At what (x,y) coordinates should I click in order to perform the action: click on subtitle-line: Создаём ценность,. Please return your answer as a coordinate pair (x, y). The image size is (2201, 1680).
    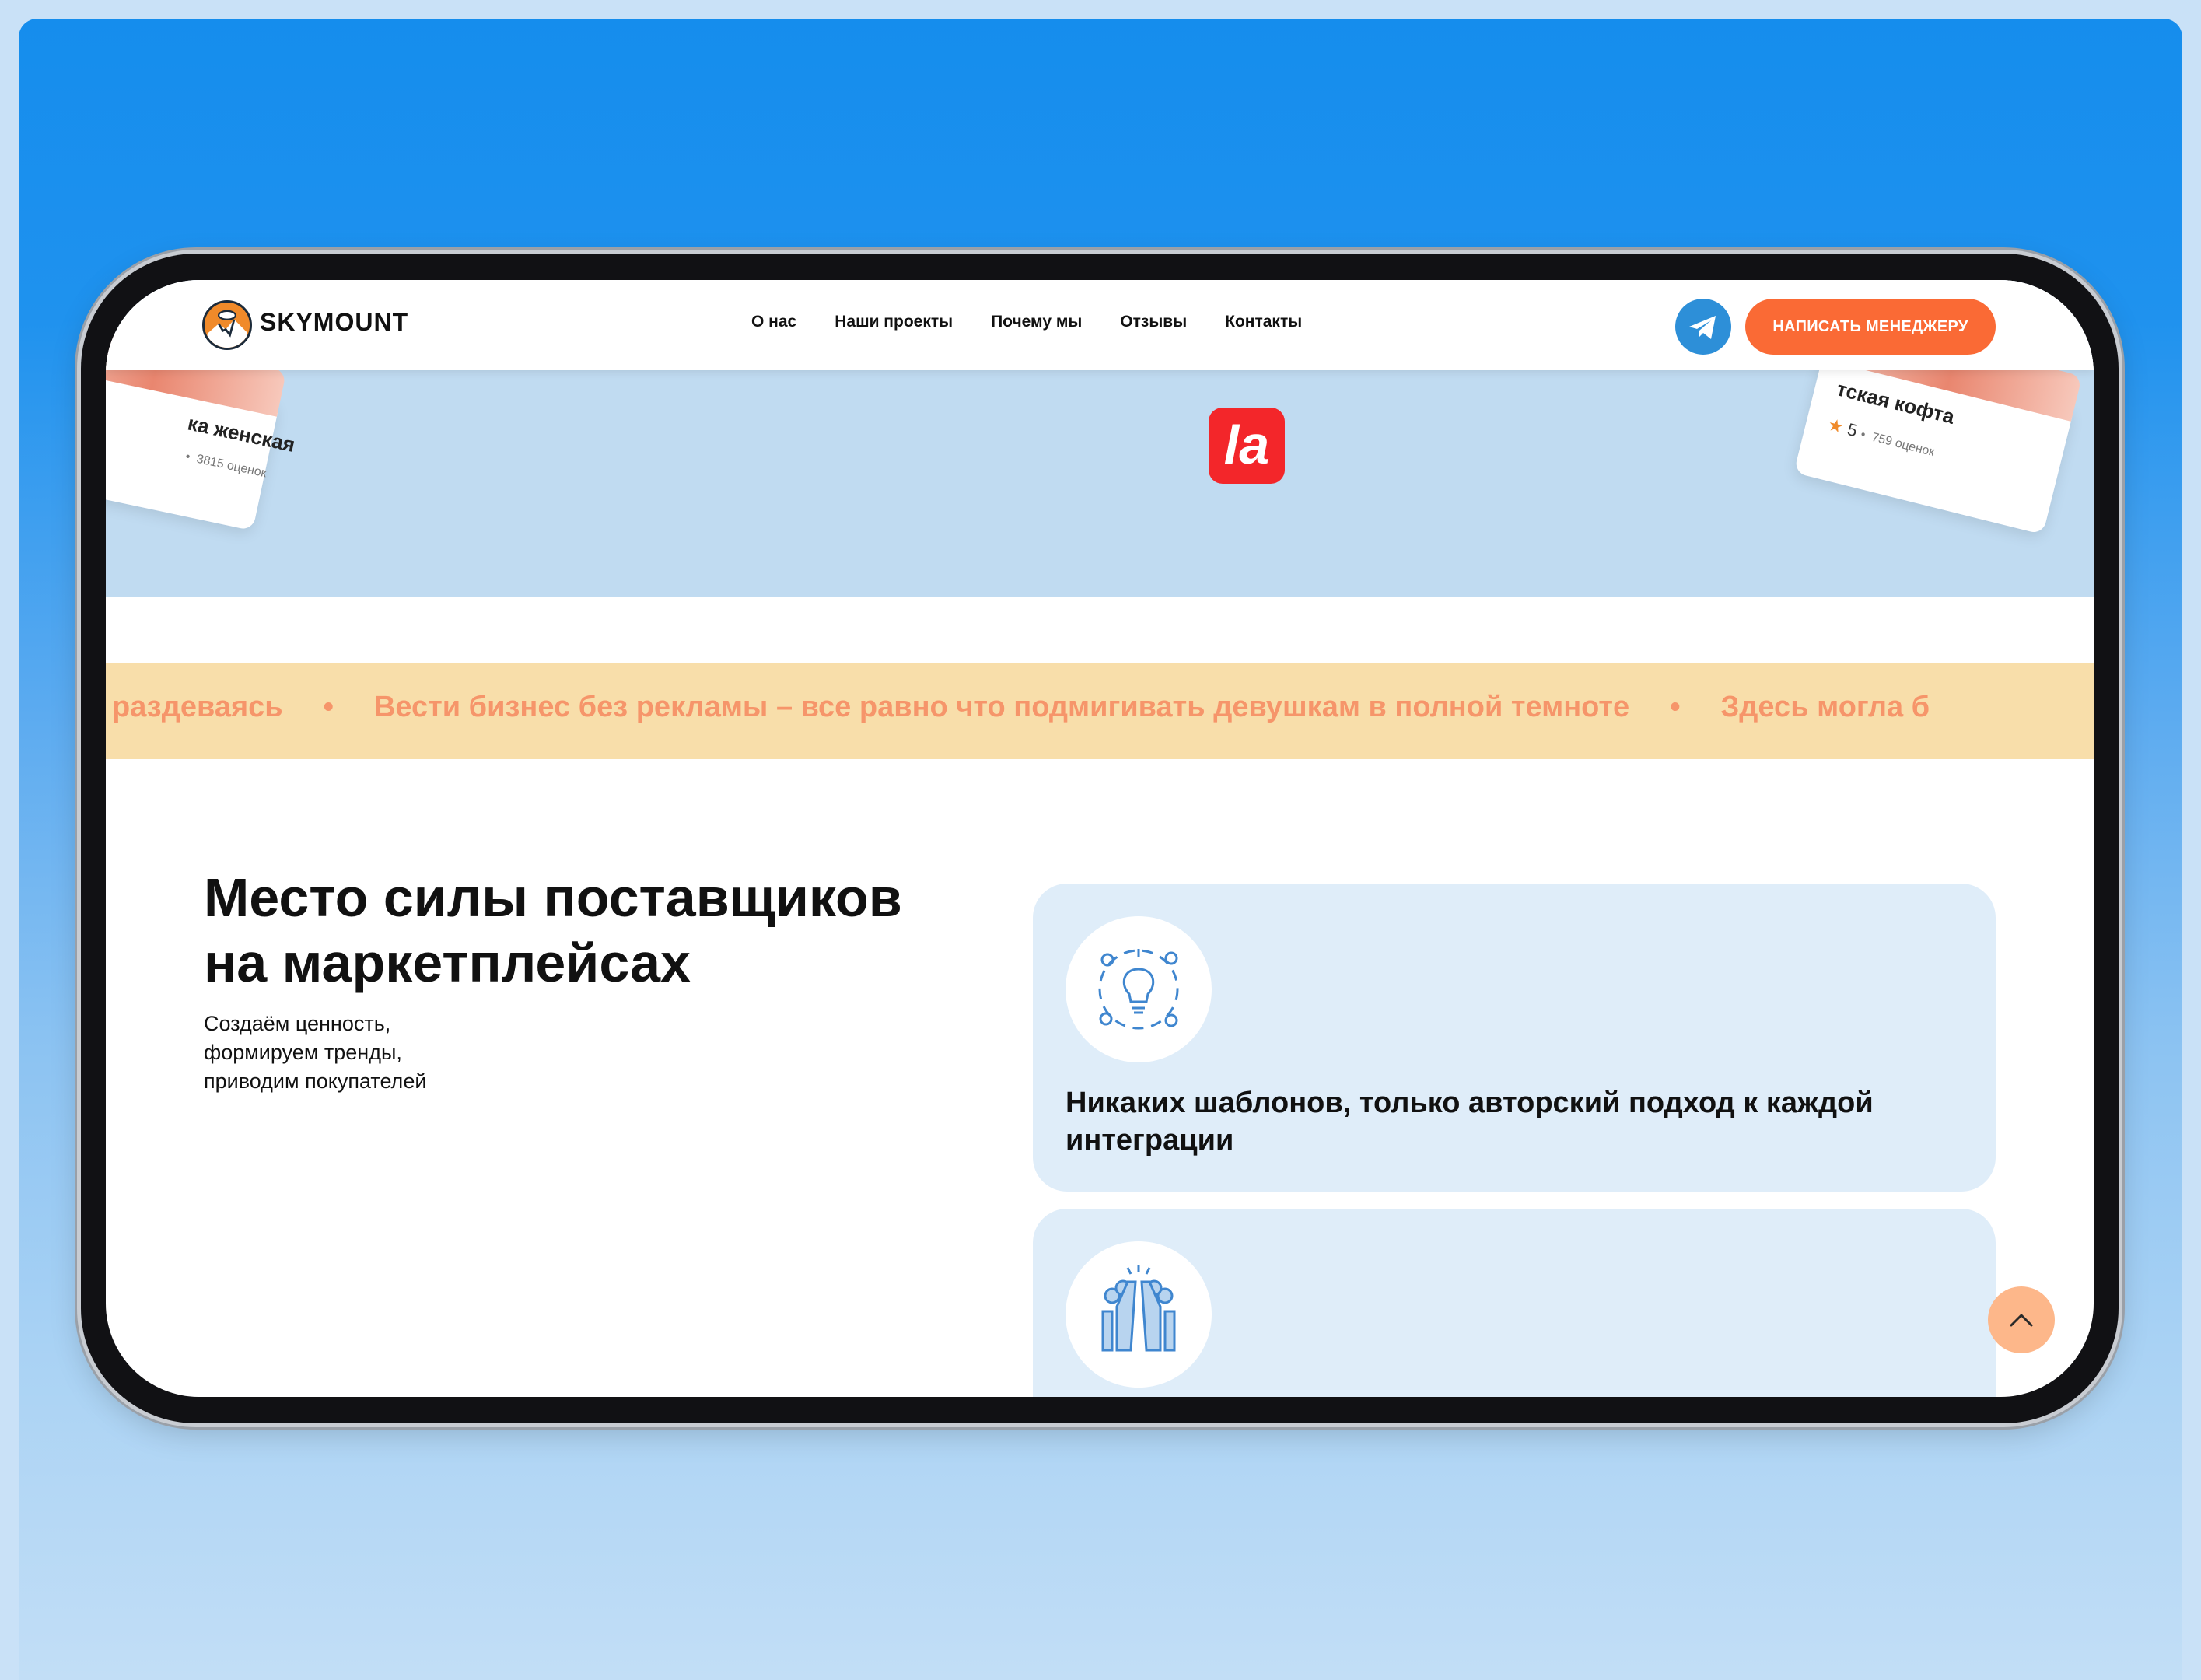
    Looking at the image, I should click on (297, 1024).